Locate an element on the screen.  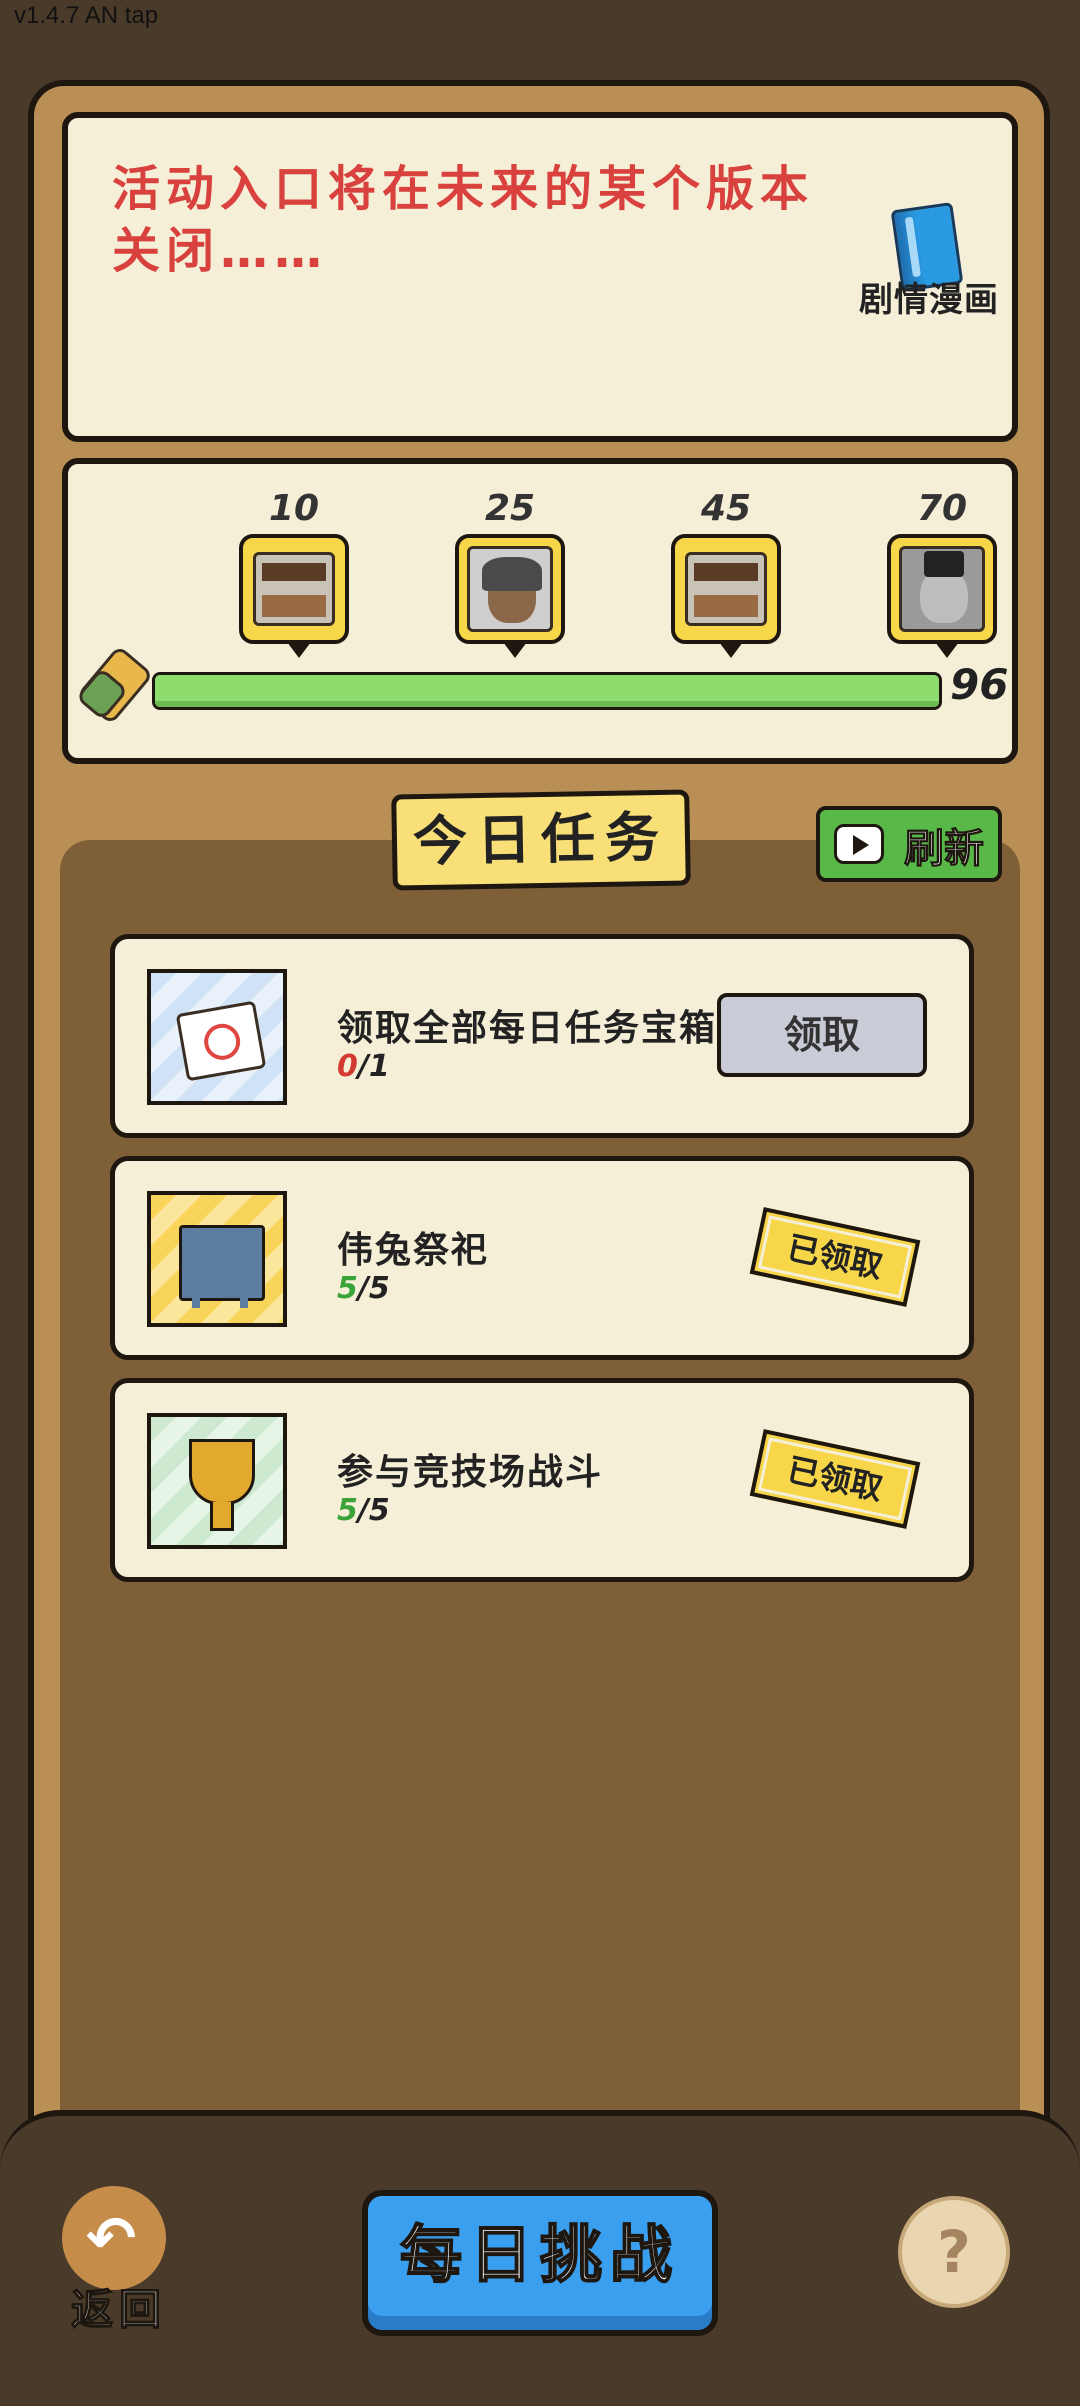
back-button: ↶ 返回 is located at coordinates (119, 2261).